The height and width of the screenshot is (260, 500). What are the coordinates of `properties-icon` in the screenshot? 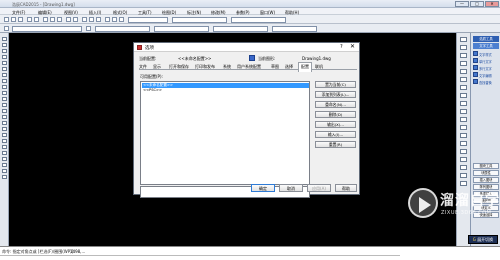 It's located at (107, 19).